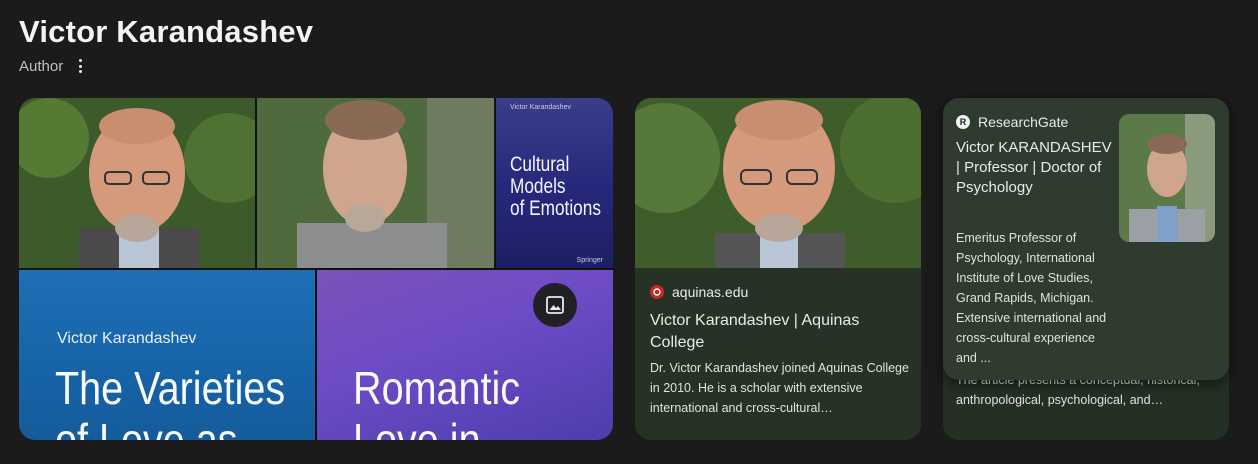 The height and width of the screenshot is (464, 1258). What do you see at coordinates (555, 186) in the screenshot?
I see `book-title: Cultural Models of Emotions` at bounding box center [555, 186].